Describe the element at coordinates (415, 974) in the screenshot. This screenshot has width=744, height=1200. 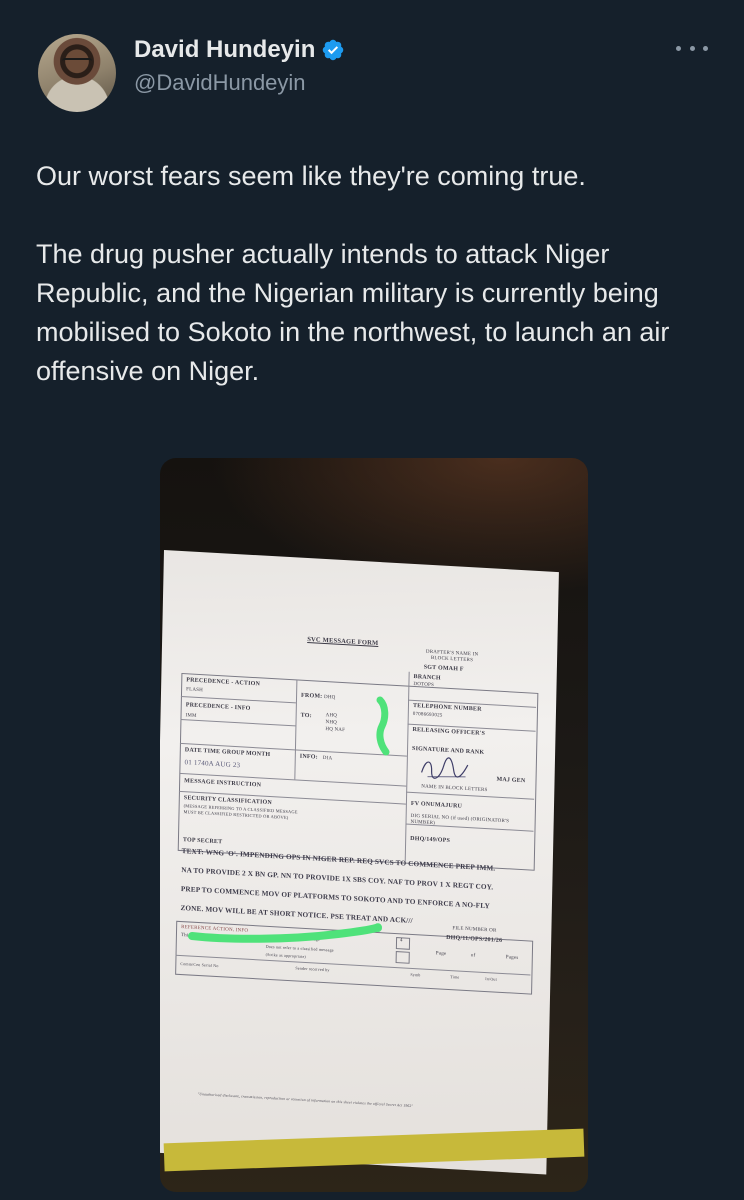
I see `doc-symbol-label: Symb` at that location.